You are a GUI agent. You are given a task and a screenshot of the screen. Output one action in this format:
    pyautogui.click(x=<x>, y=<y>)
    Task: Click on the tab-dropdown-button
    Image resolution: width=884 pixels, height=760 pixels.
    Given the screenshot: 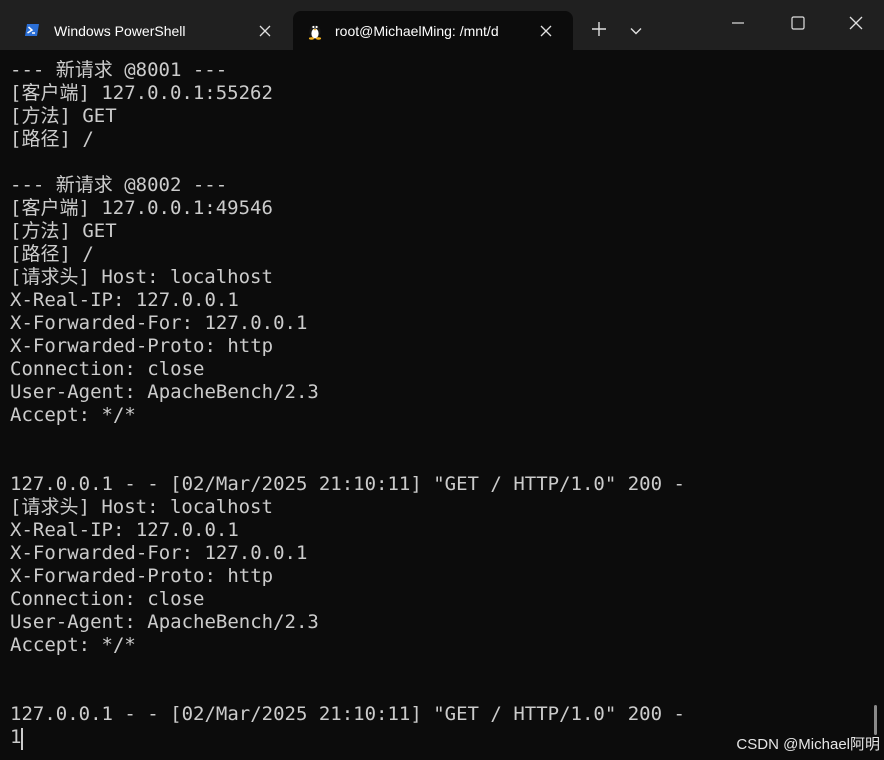 What is the action you would take?
    pyautogui.click(x=636, y=31)
    